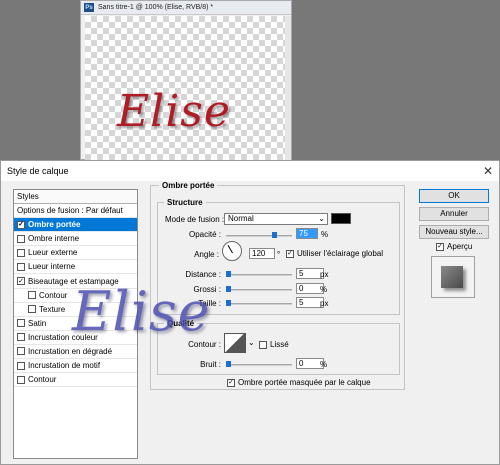 The image size is (500, 465). What do you see at coordinates (228, 303) in the screenshot?
I see `size-slider-thumb` at bounding box center [228, 303].